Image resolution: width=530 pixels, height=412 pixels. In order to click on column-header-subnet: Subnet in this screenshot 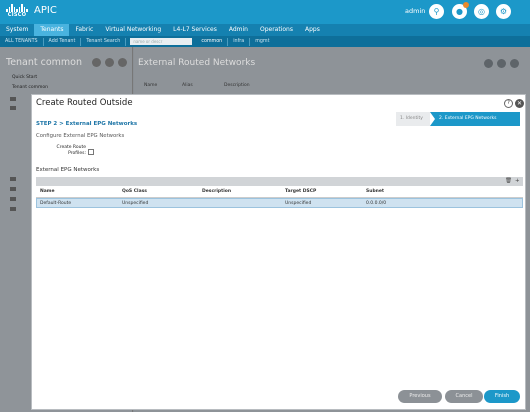, I will do `click(375, 192)`.